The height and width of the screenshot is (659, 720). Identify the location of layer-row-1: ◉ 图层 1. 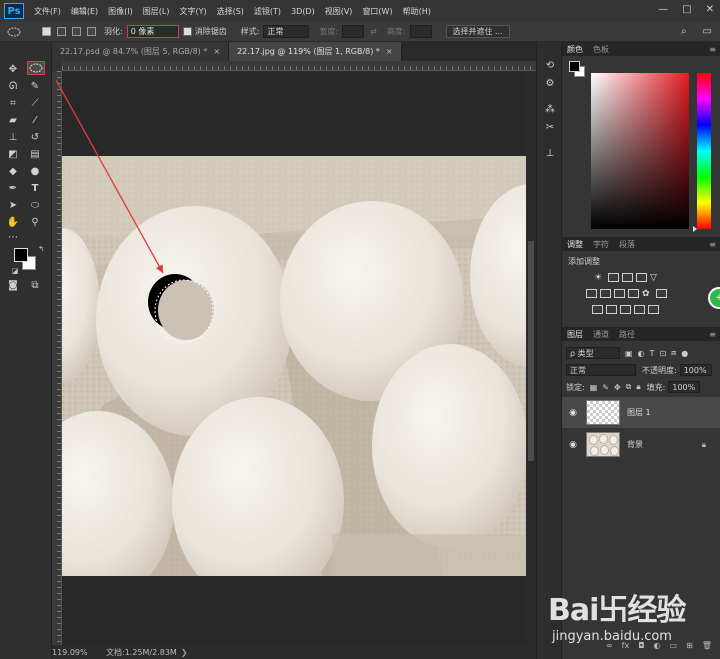
(641, 412).